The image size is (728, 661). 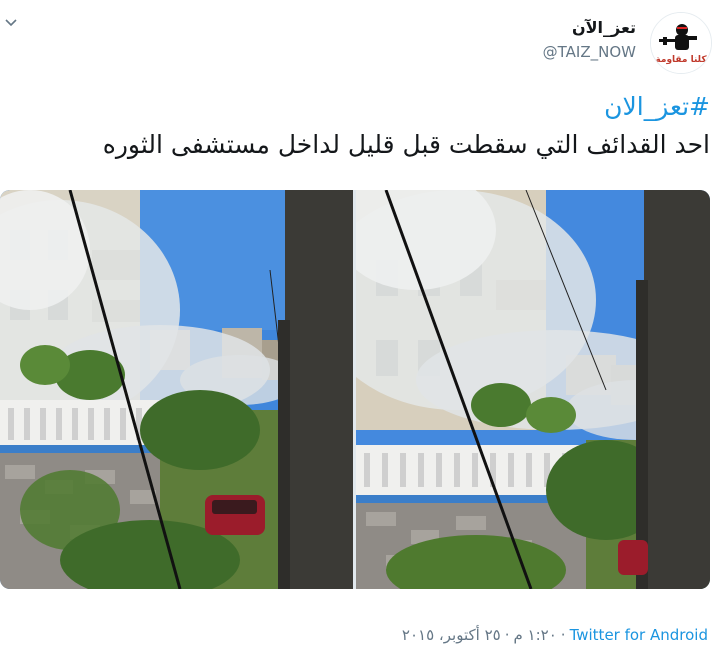 I want to click on tweet-date: ٢٥ أكتوبر، ٢٠١٥, so click(x=451, y=635).